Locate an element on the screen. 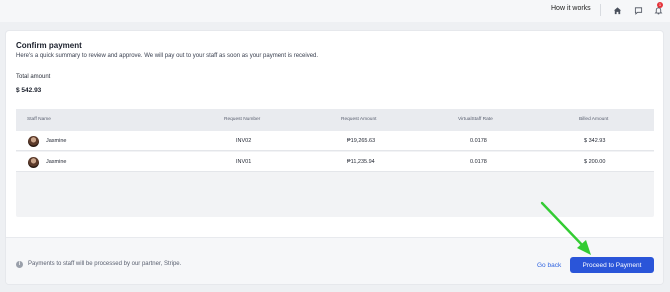 This screenshot has height=292, width=670. top-bar: How it works 1 is located at coordinates (335, 11).